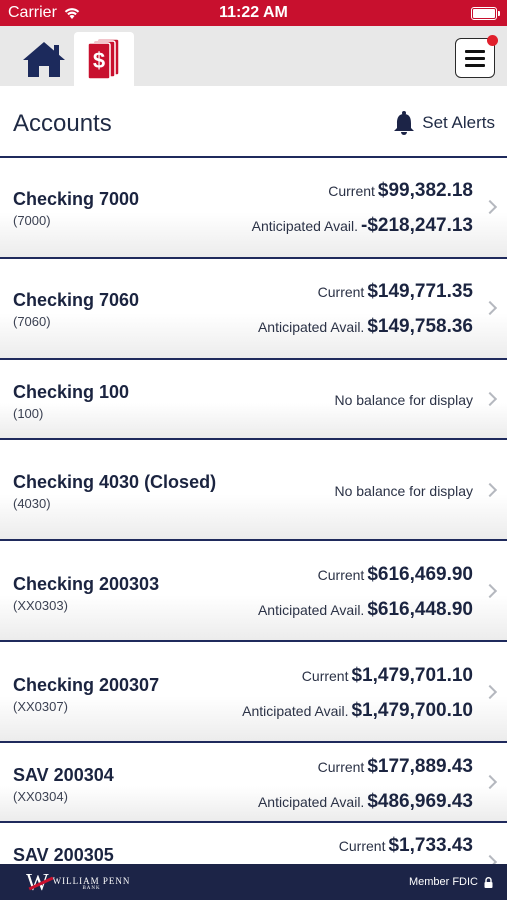  Describe the element at coordinates (91, 881) in the screenshot. I see `bank-name: WILLIAM PENN` at that location.